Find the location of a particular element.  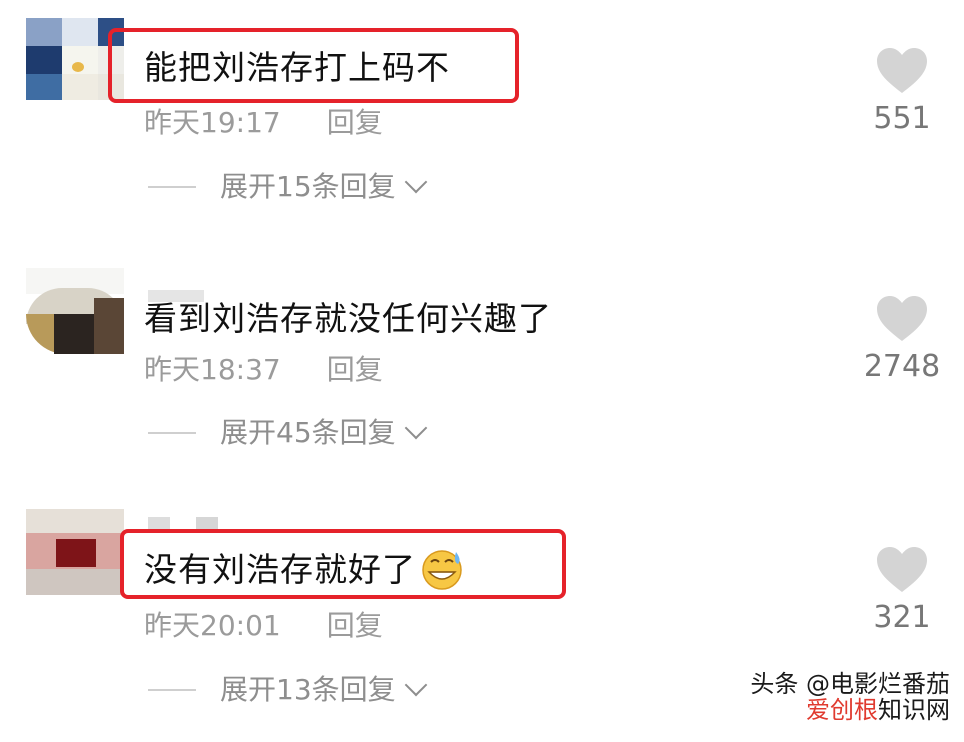

expand-replies-button: 展开45条回复 is located at coordinates (287, 433).